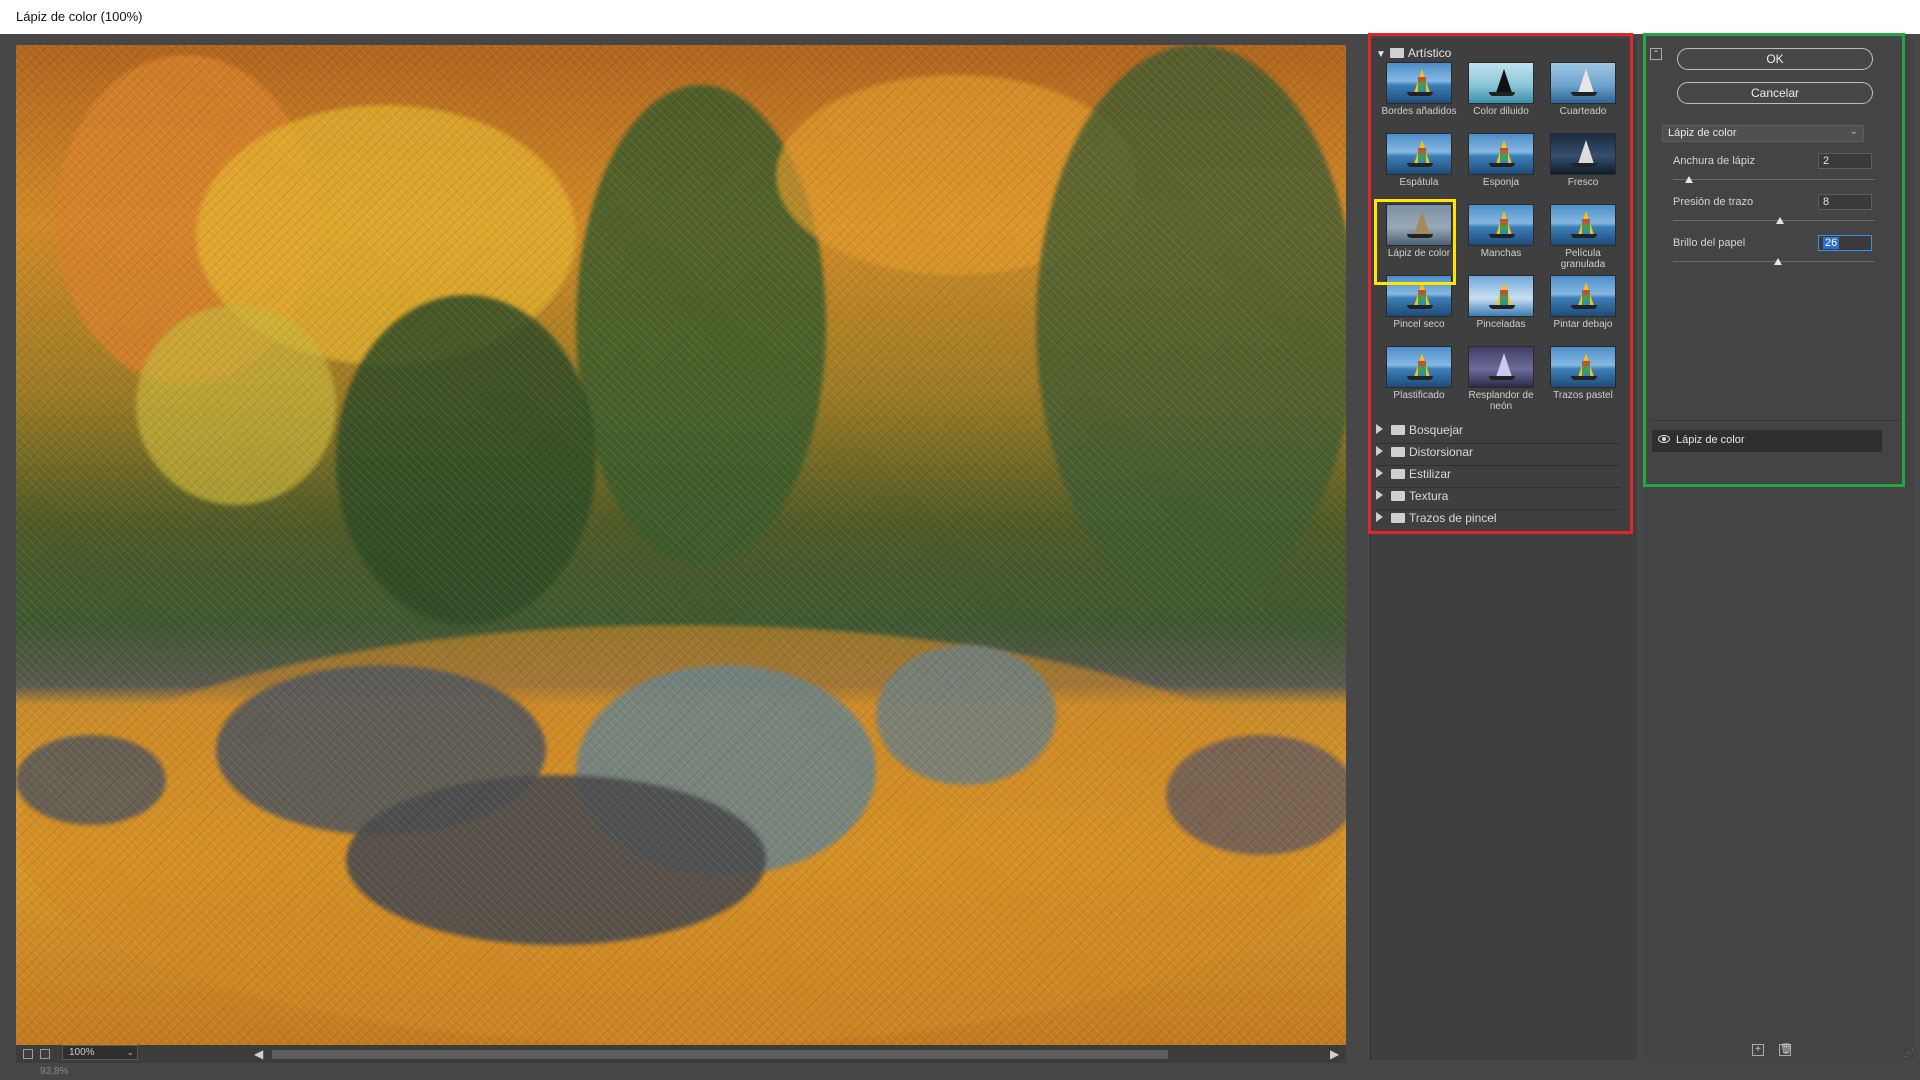 Image resolution: width=1920 pixels, height=1080 pixels. I want to click on zoom-value: 100%, so click(82, 1052).